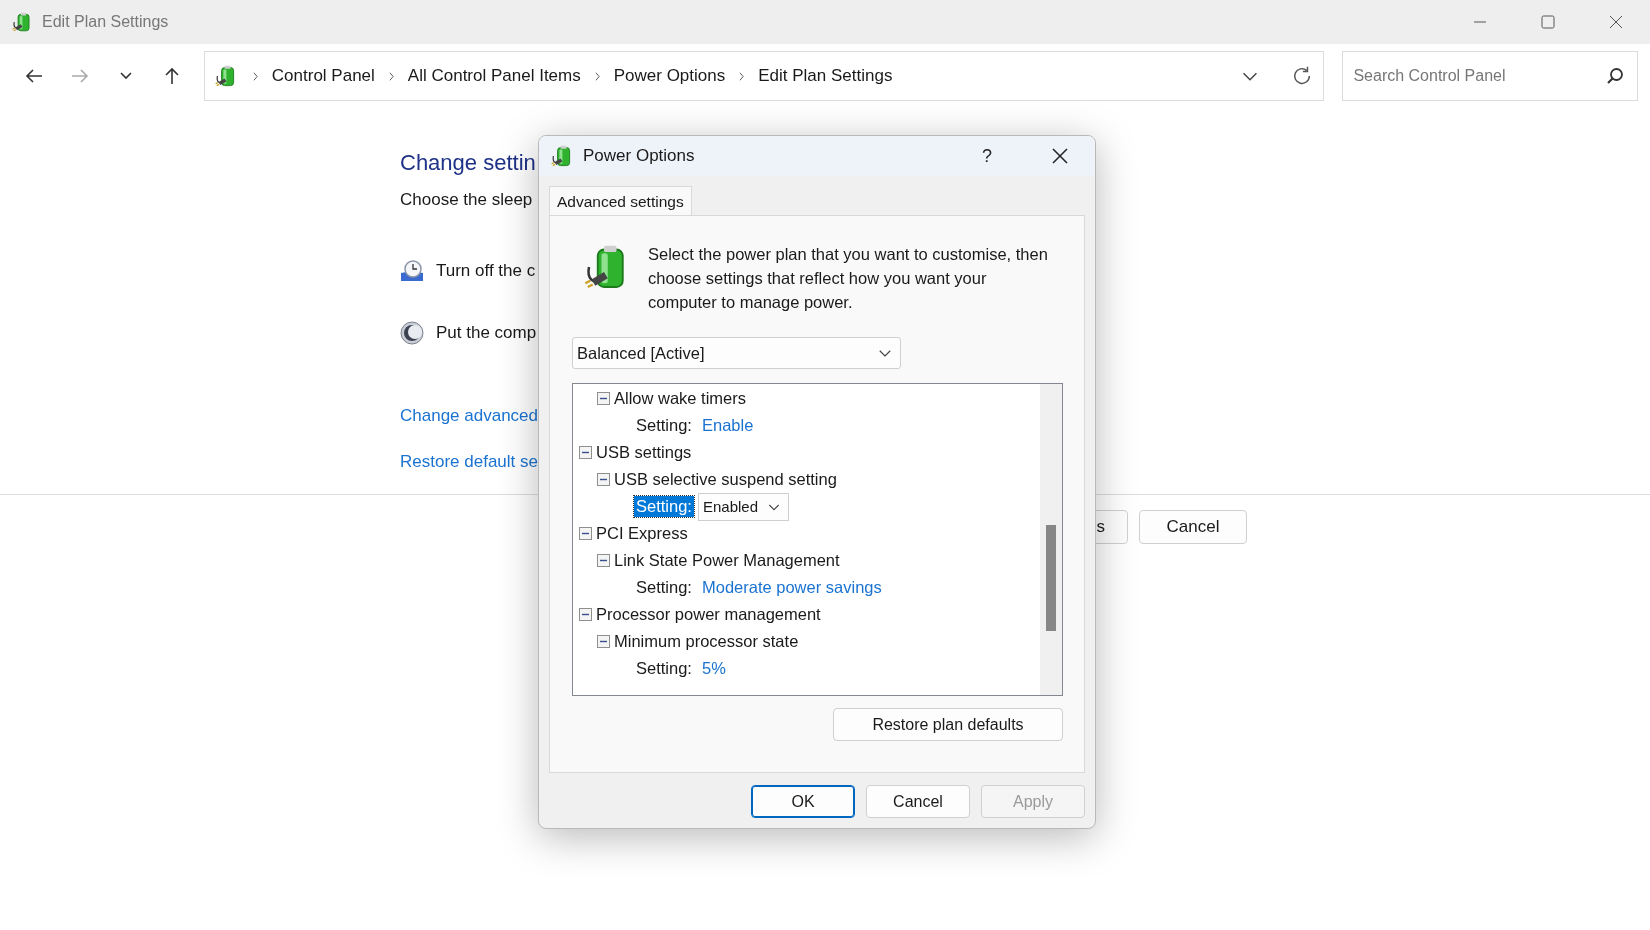  I want to click on tab: Advanced settings, so click(620, 201).